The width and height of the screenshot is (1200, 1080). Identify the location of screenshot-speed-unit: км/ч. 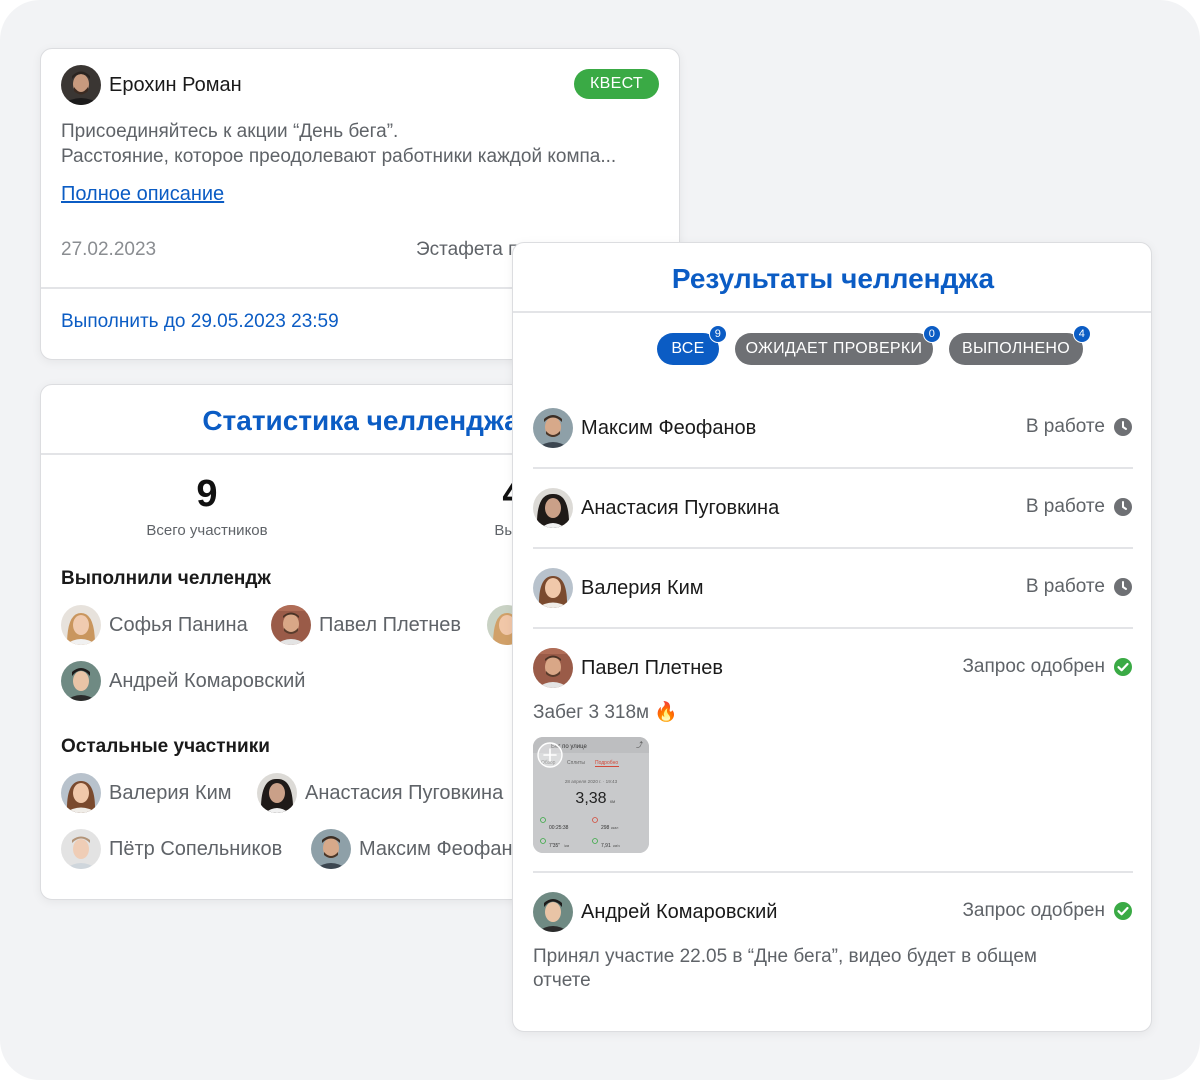
(616, 846).